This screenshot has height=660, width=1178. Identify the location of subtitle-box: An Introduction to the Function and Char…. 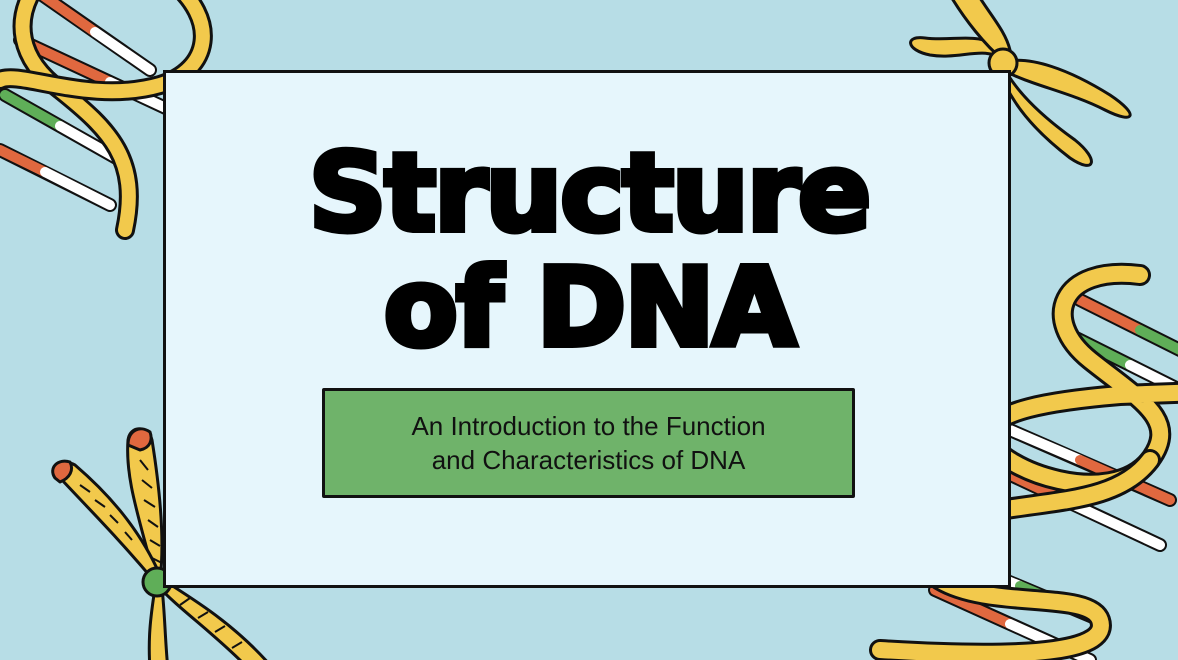
(588, 443).